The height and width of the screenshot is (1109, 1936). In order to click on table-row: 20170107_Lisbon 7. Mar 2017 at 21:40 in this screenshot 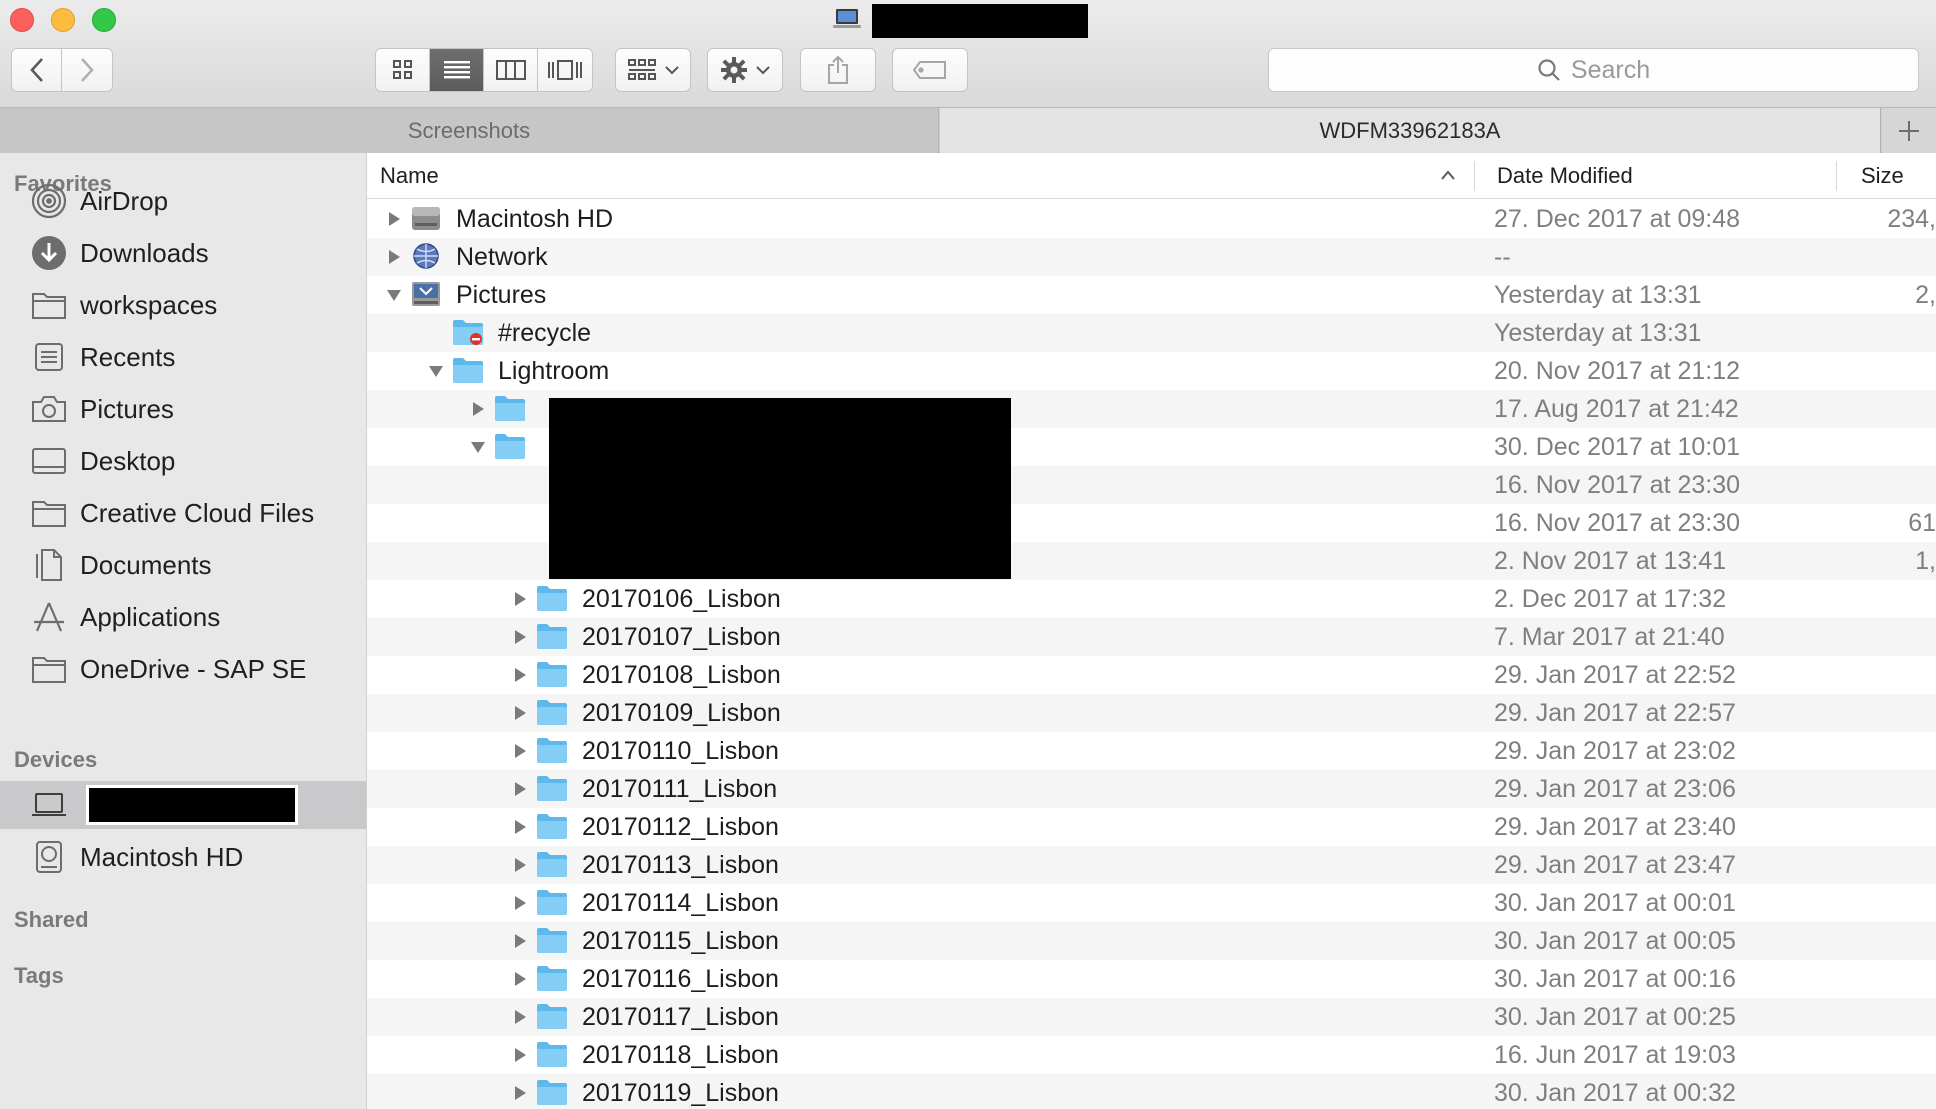, I will do `click(1151, 637)`.